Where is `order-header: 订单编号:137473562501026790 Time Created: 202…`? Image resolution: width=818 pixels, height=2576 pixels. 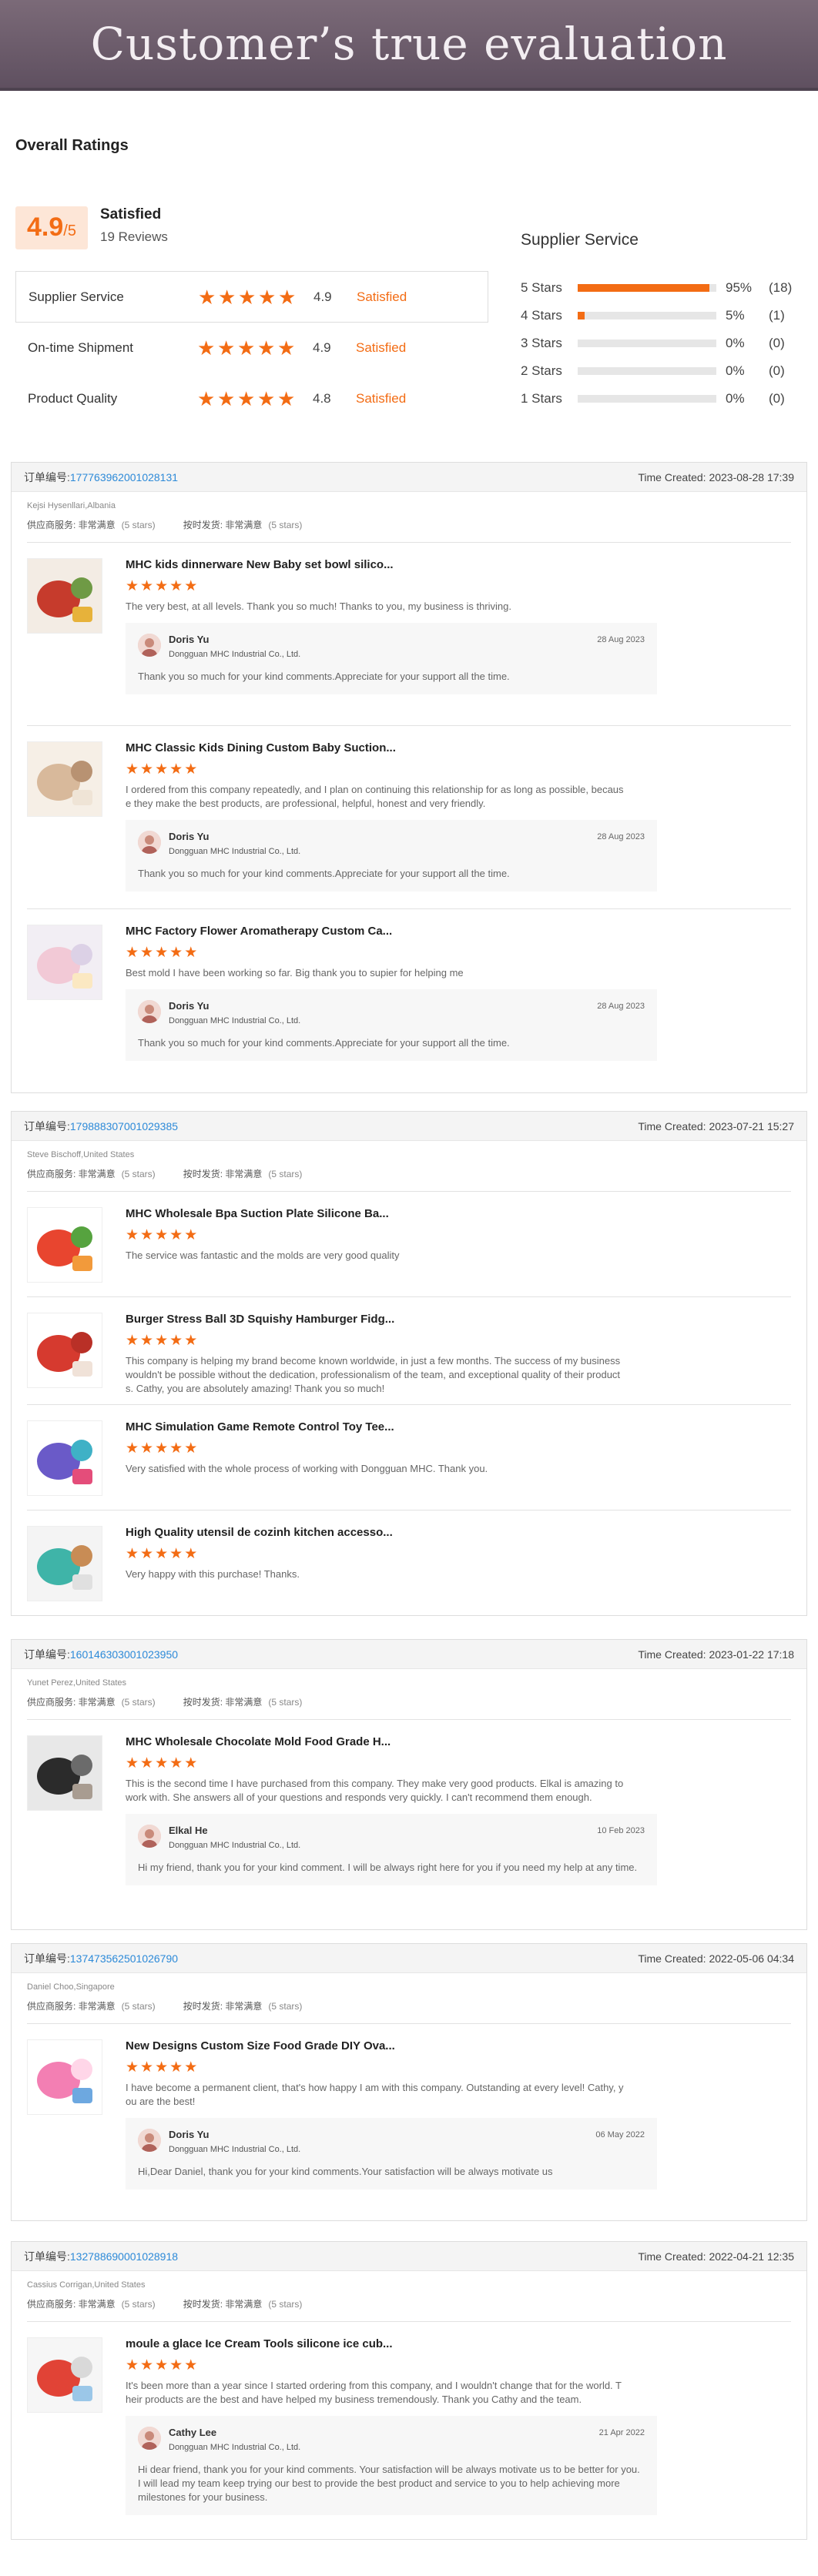
order-header: 订单编号:137473562501026790 Time Created: 202… is located at coordinates (409, 1958).